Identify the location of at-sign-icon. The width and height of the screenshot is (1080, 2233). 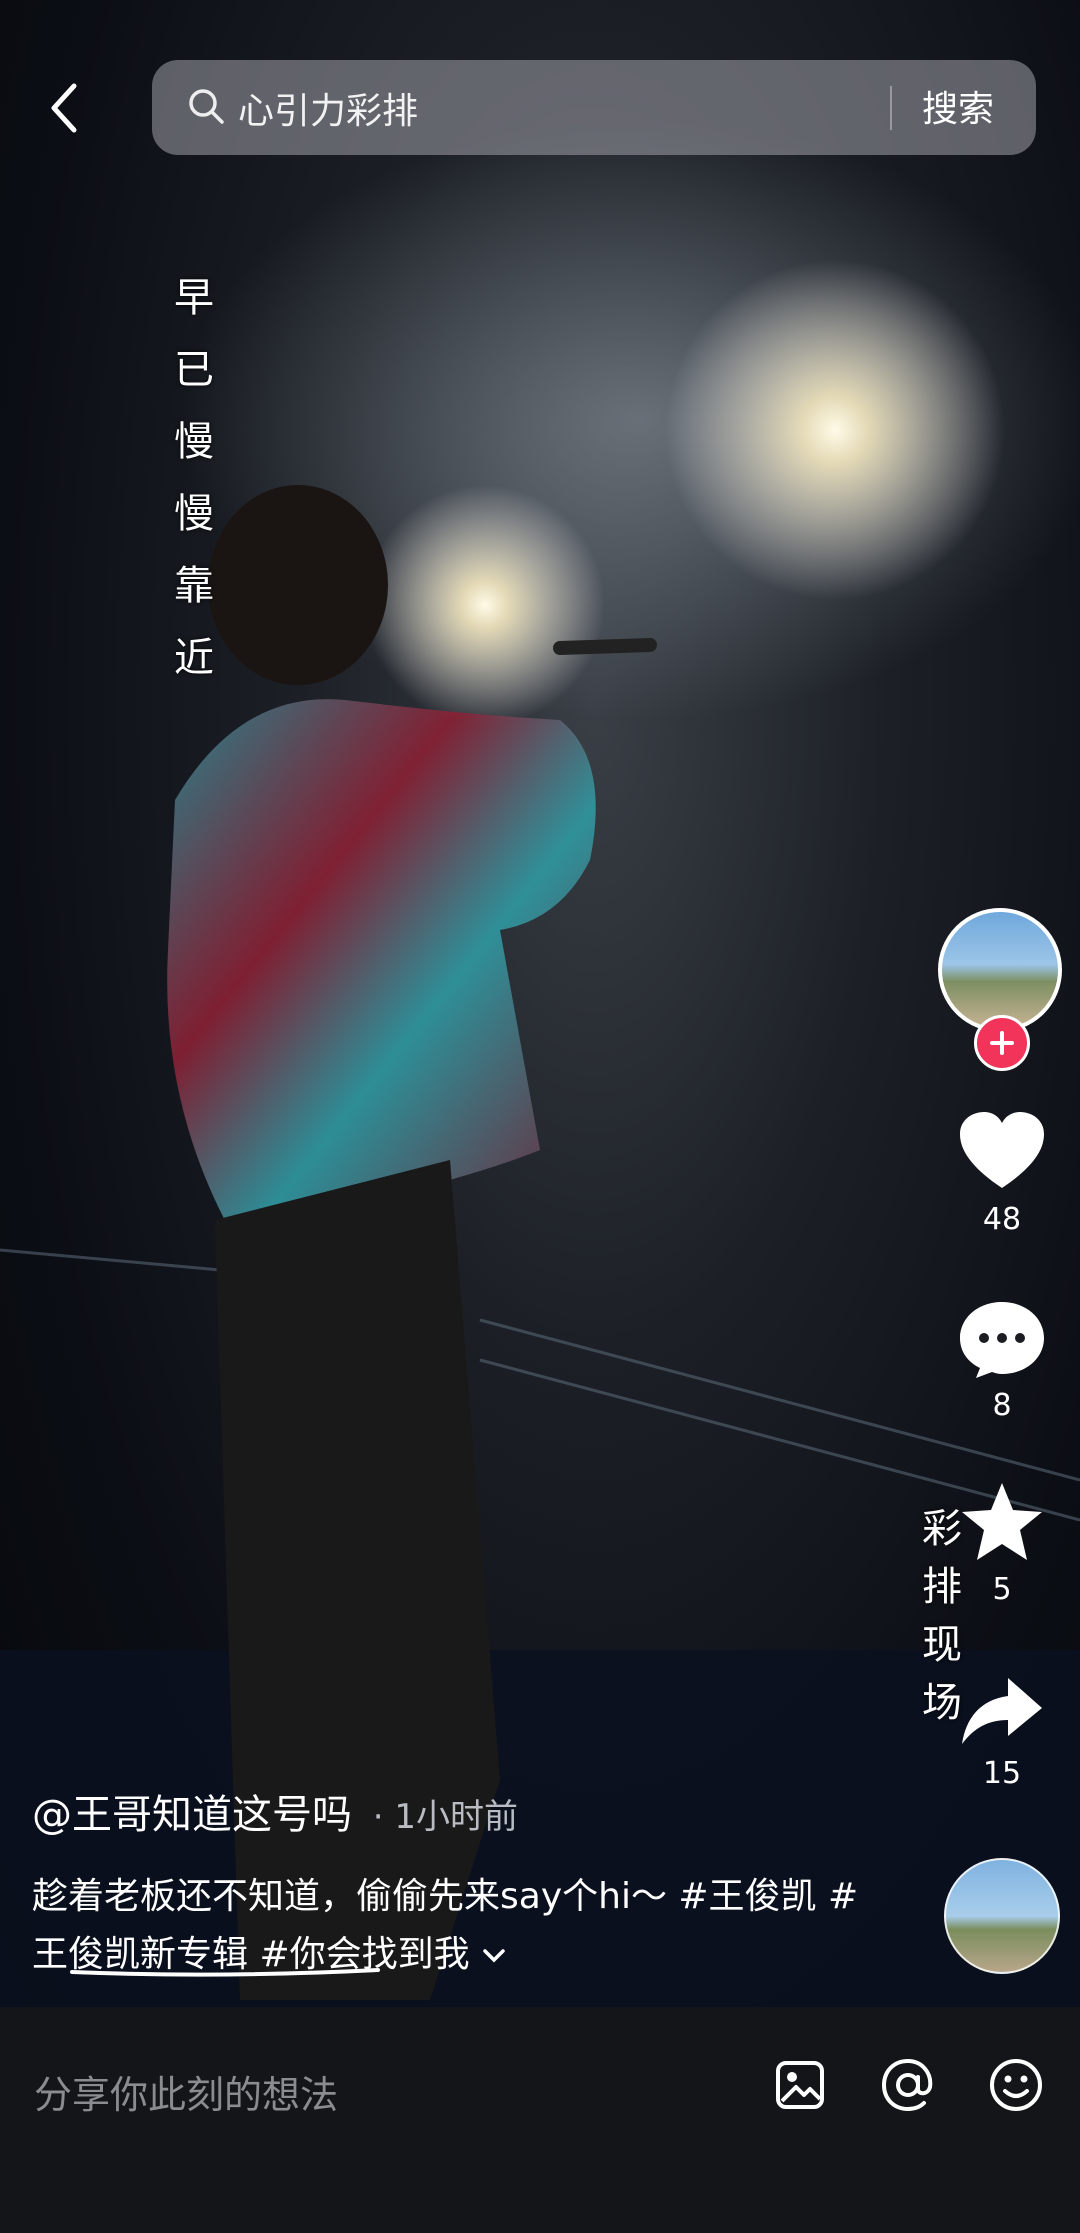
(907, 2085).